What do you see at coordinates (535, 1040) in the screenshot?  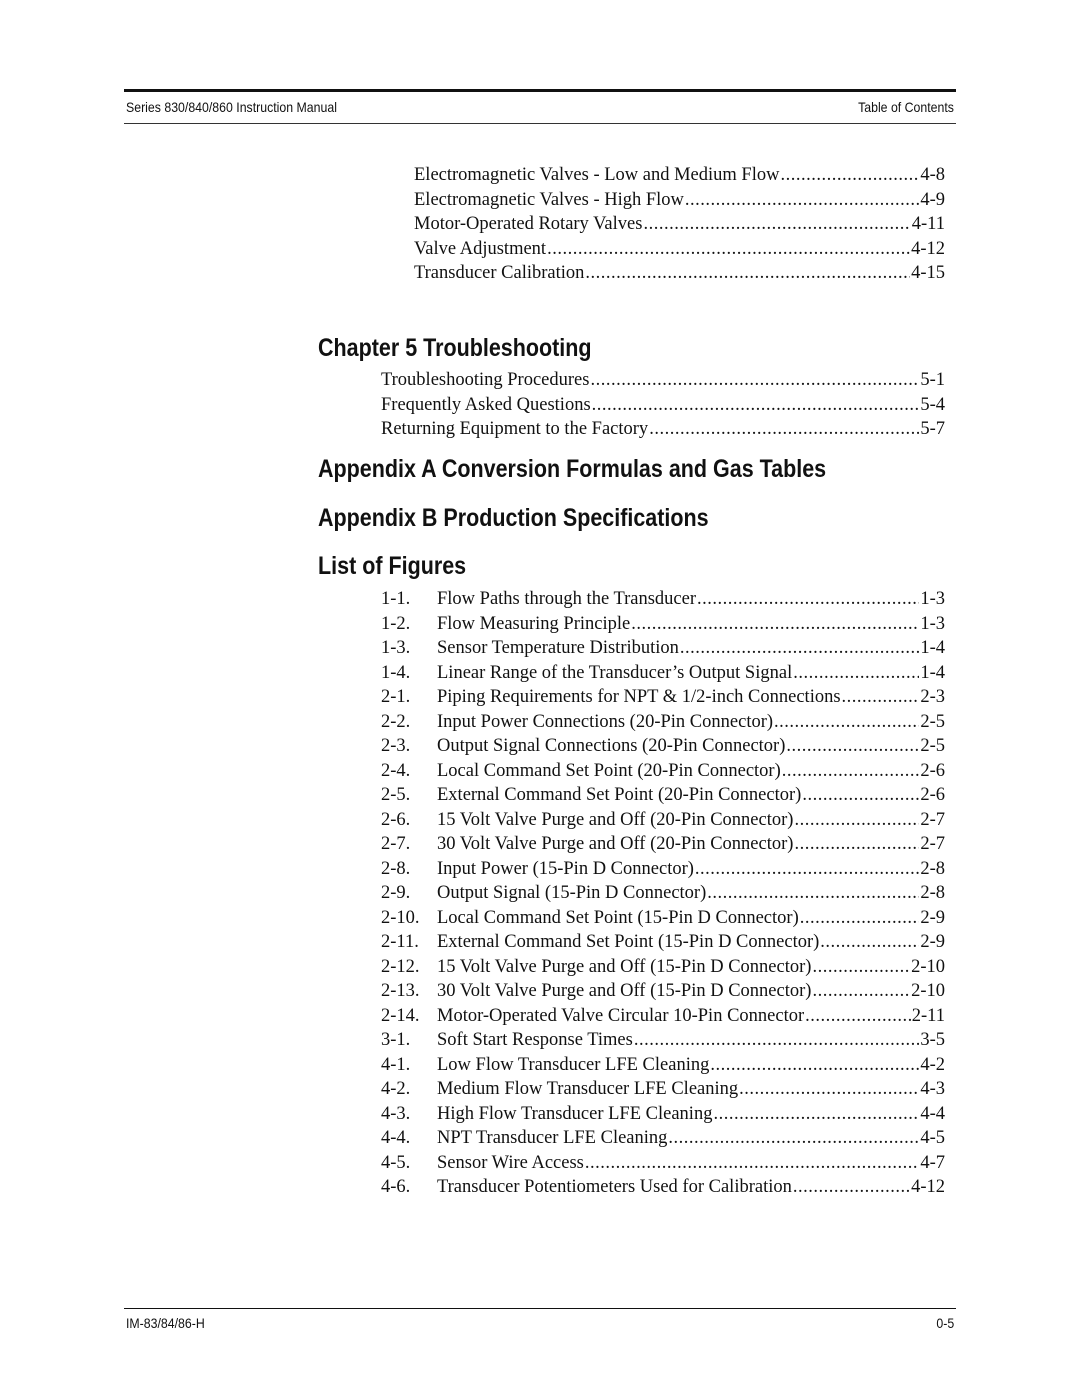 I see `figure-title: Soft Start Response Times` at bounding box center [535, 1040].